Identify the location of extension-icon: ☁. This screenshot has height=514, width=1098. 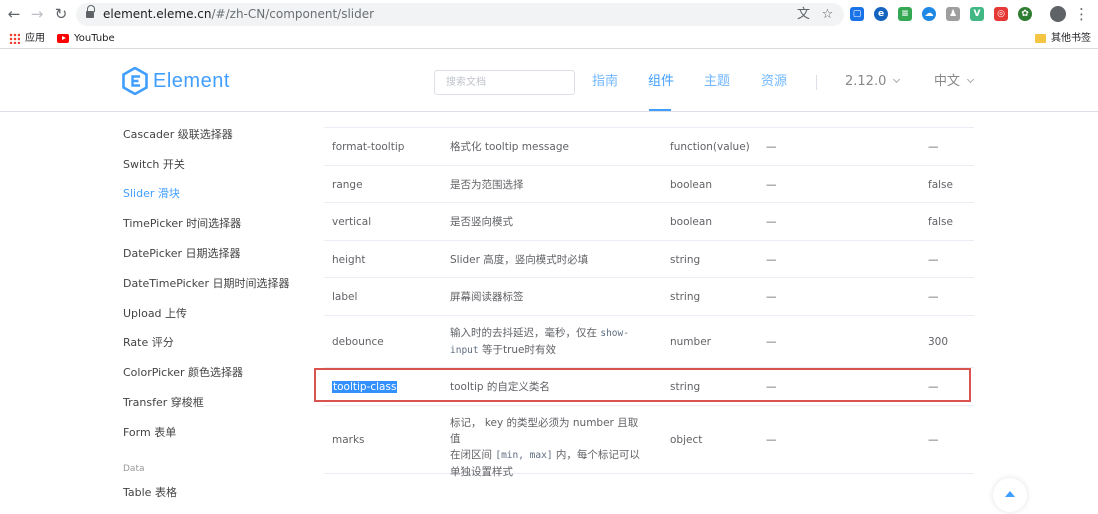
(929, 14).